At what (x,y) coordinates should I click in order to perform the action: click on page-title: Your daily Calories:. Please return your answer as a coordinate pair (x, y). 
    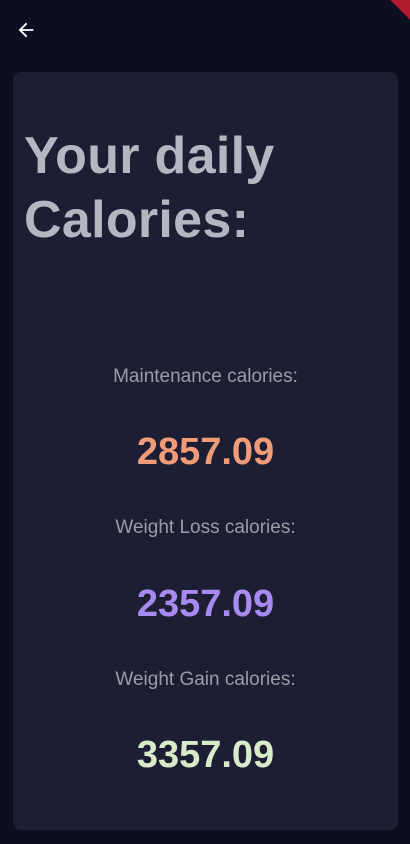
    Looking at the image, I should click on (149, 188).